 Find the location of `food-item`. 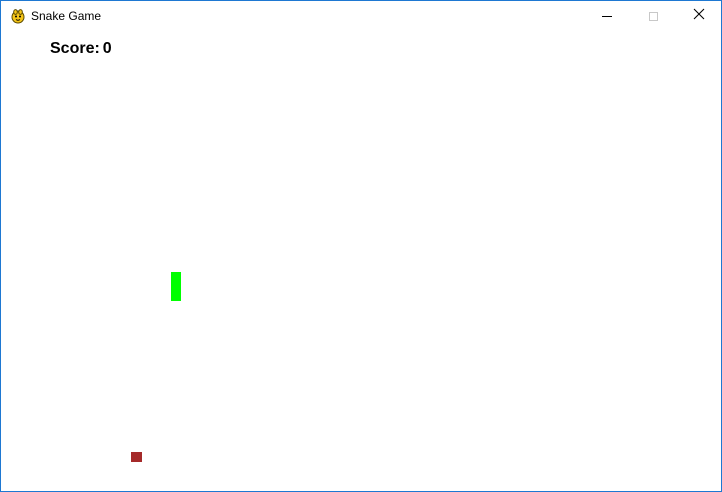

food-item is located at coordinates (136, 457).